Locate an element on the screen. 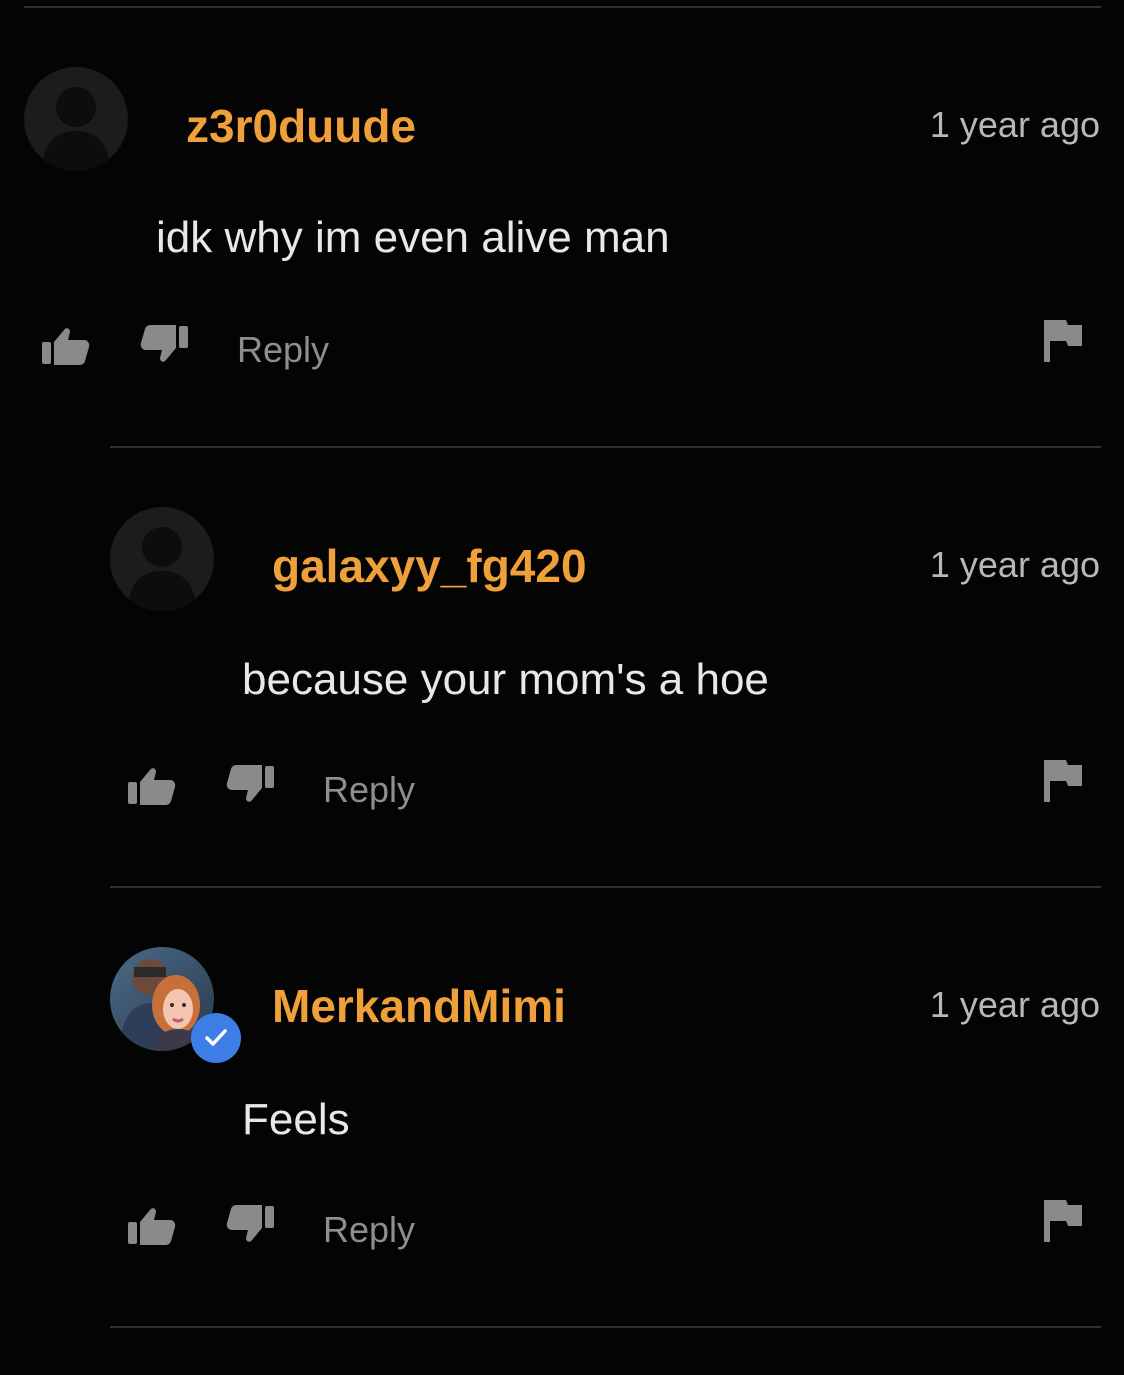 This screenshot has width=1124, height=1375. username: galaxyy_fg420 is located at coordinates (429, 566).